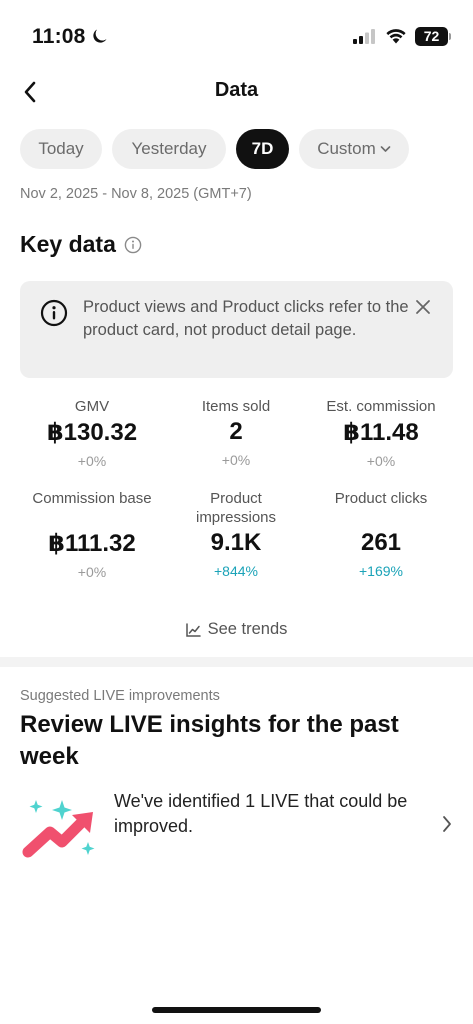 The width and height of the screenshot is (473, 1024). Describe the element at coordinates (236, 662) in the screenshot. I see `section-divider` at that location.